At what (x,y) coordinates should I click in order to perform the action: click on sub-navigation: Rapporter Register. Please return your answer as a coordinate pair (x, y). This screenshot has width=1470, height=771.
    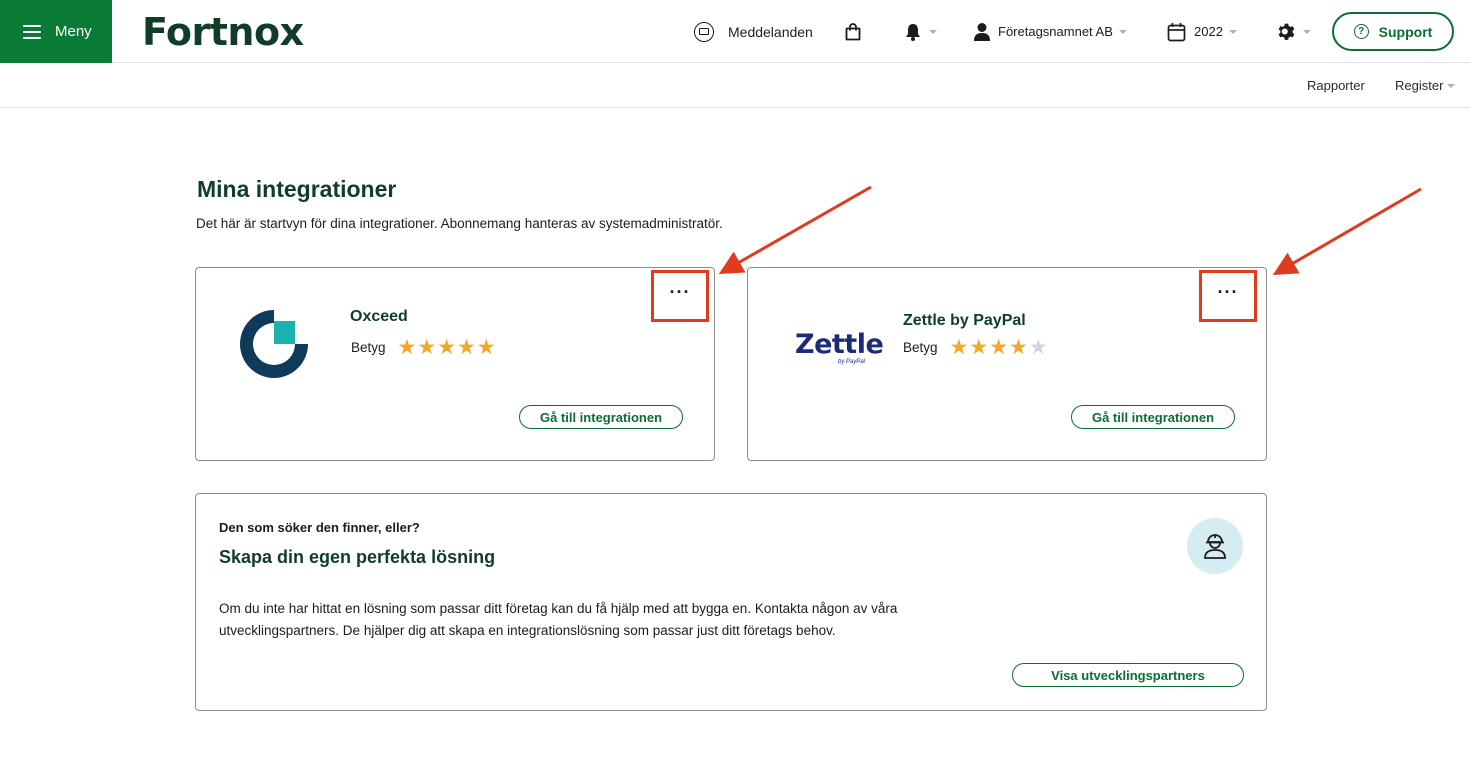
    Looking at the image, I should click on (735, 85).